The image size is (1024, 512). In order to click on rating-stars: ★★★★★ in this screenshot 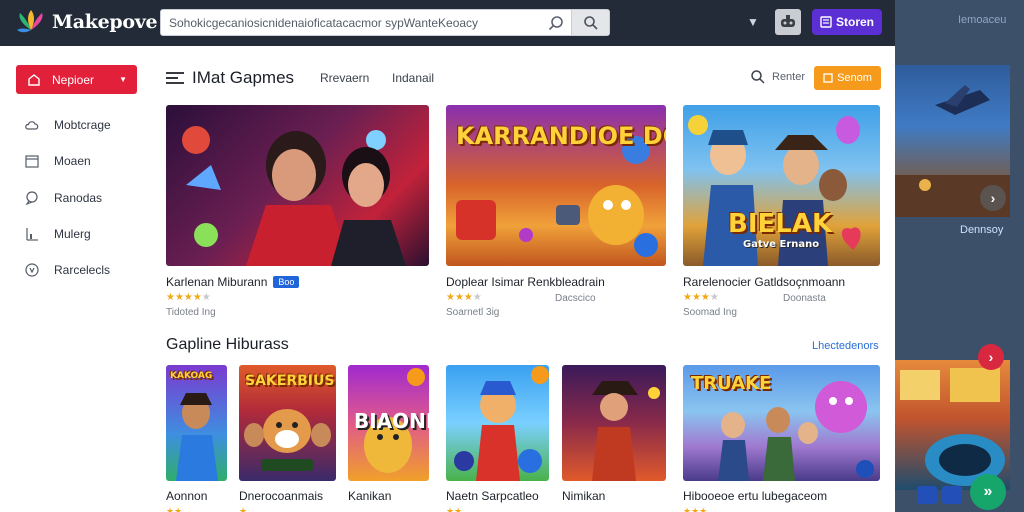, I will do `click(188, 297)`.